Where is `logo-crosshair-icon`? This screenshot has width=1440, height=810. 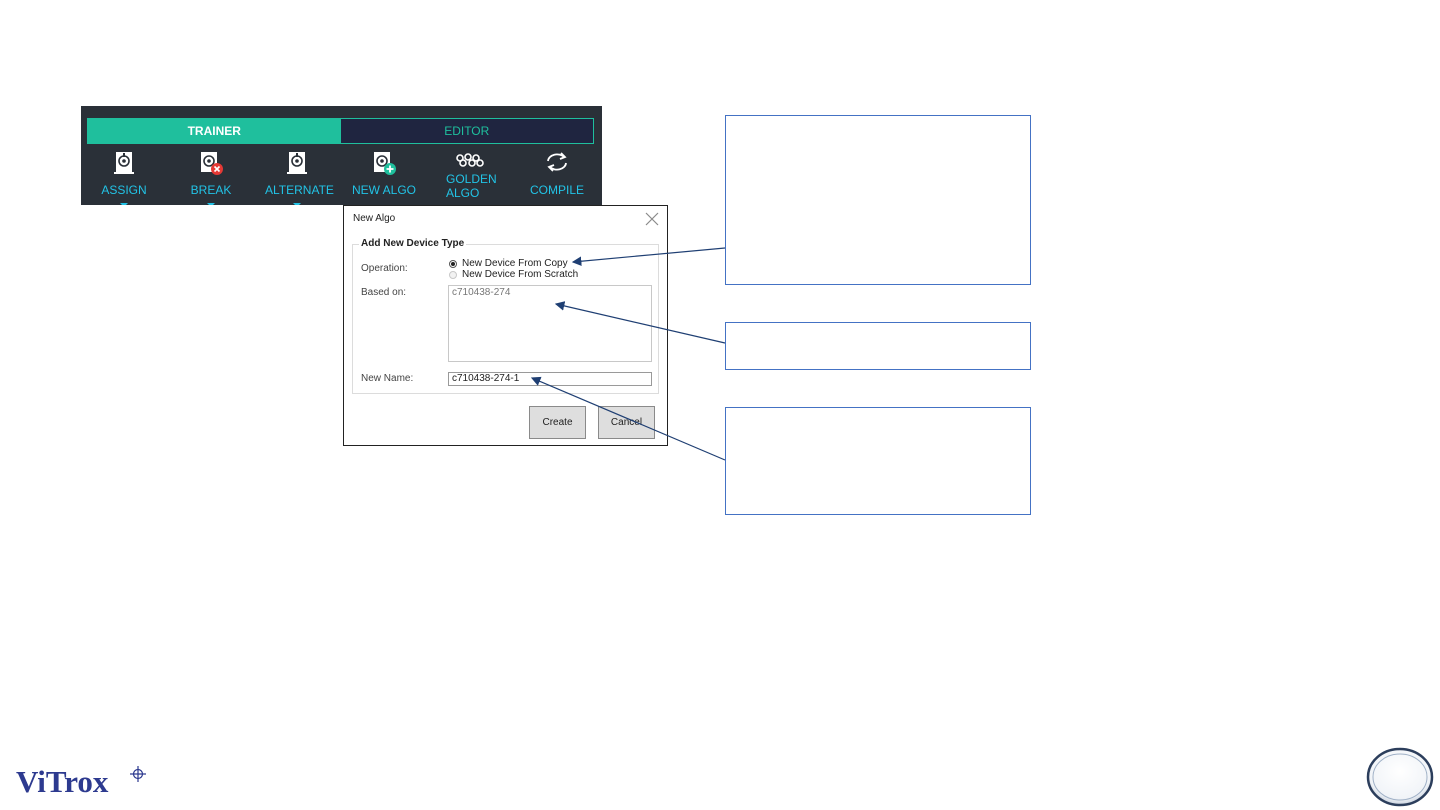 logo-crosshair-icon is located at coordinates (138, 774).